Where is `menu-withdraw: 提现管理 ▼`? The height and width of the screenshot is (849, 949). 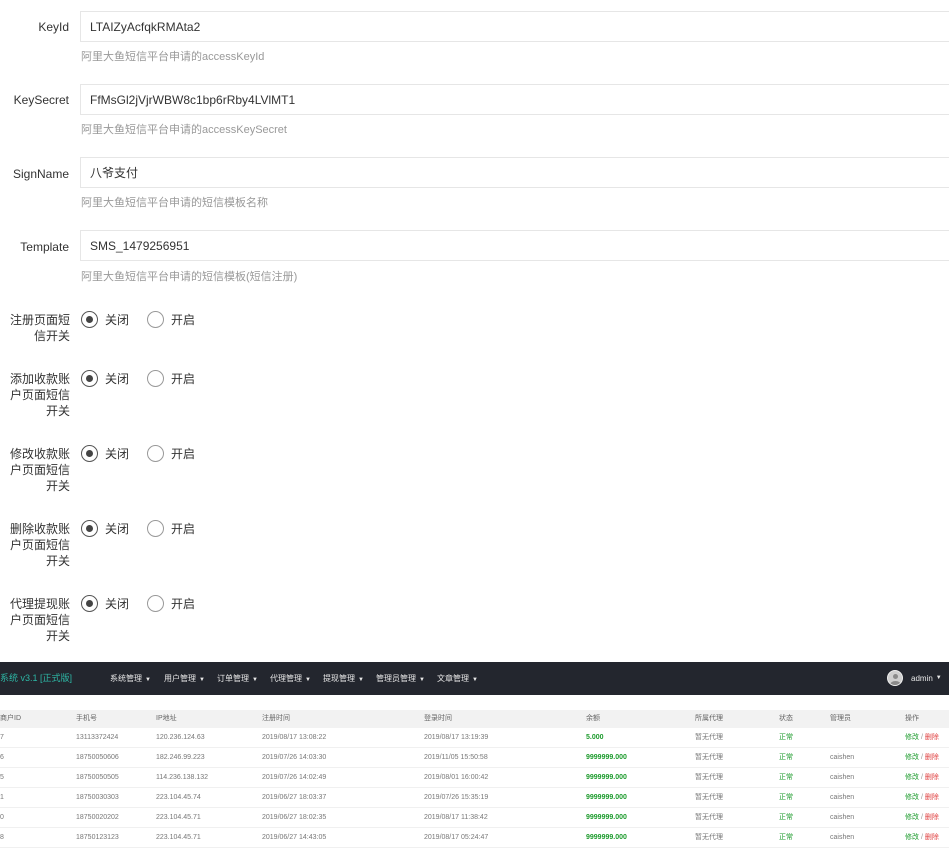 menu-withdraw: 提现管理 ▼ is located at coordinates (343, 679).